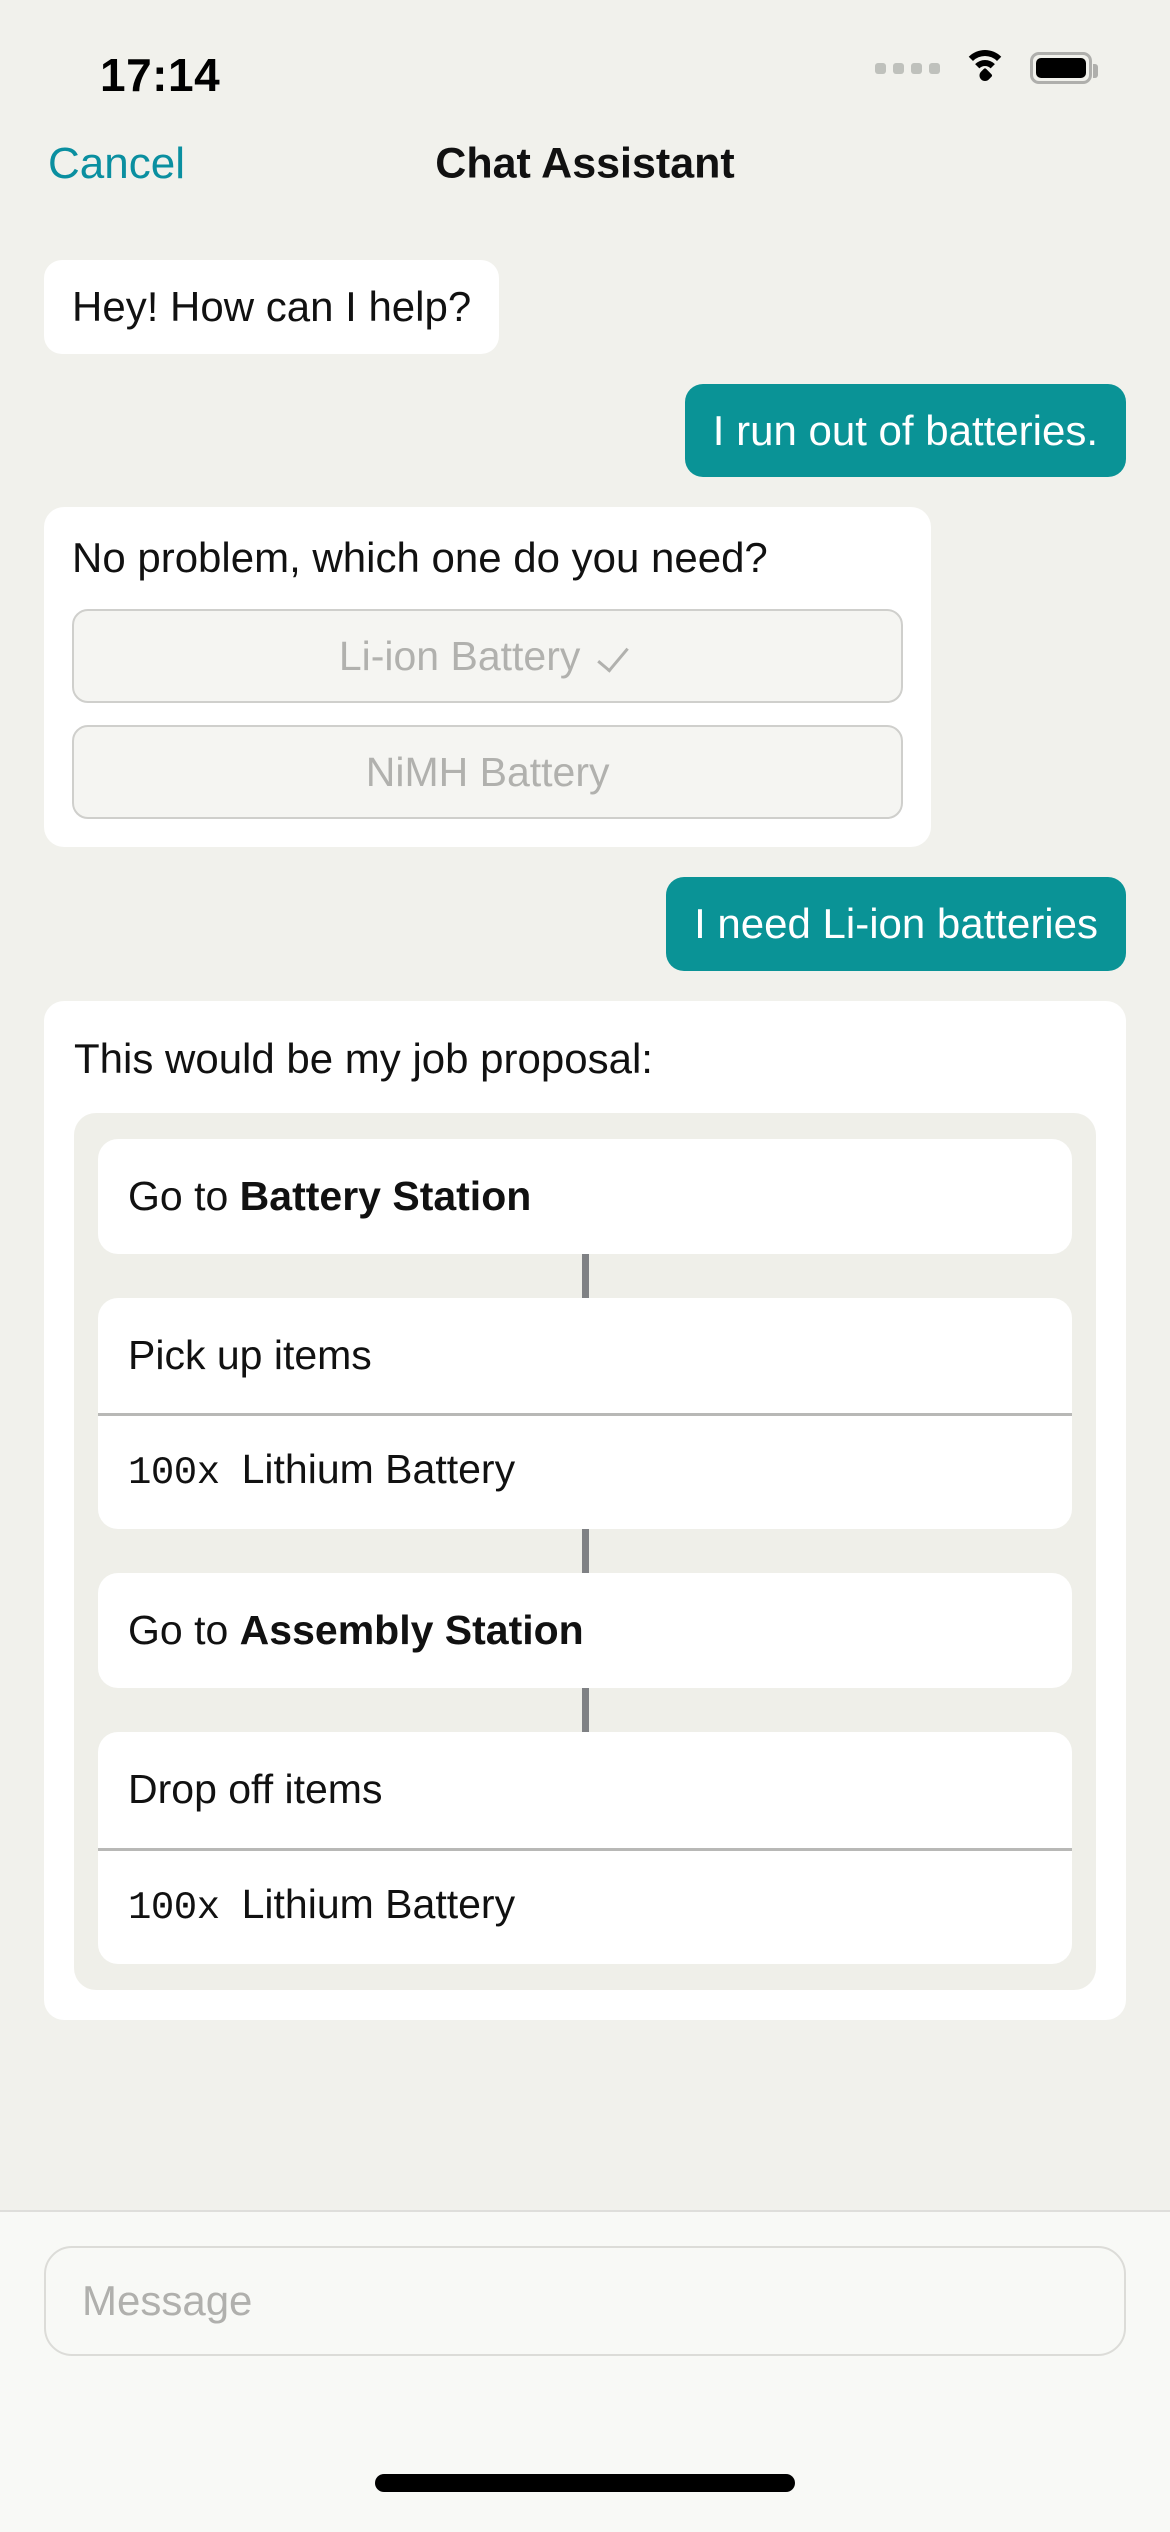 Image resolution: width=1170 pixels, height=2532 pixels. What do you see at coordinates (585, 1355) in the screenshot?
I see `job-step-action: Pick up items` at bounding box center [585, 1355].